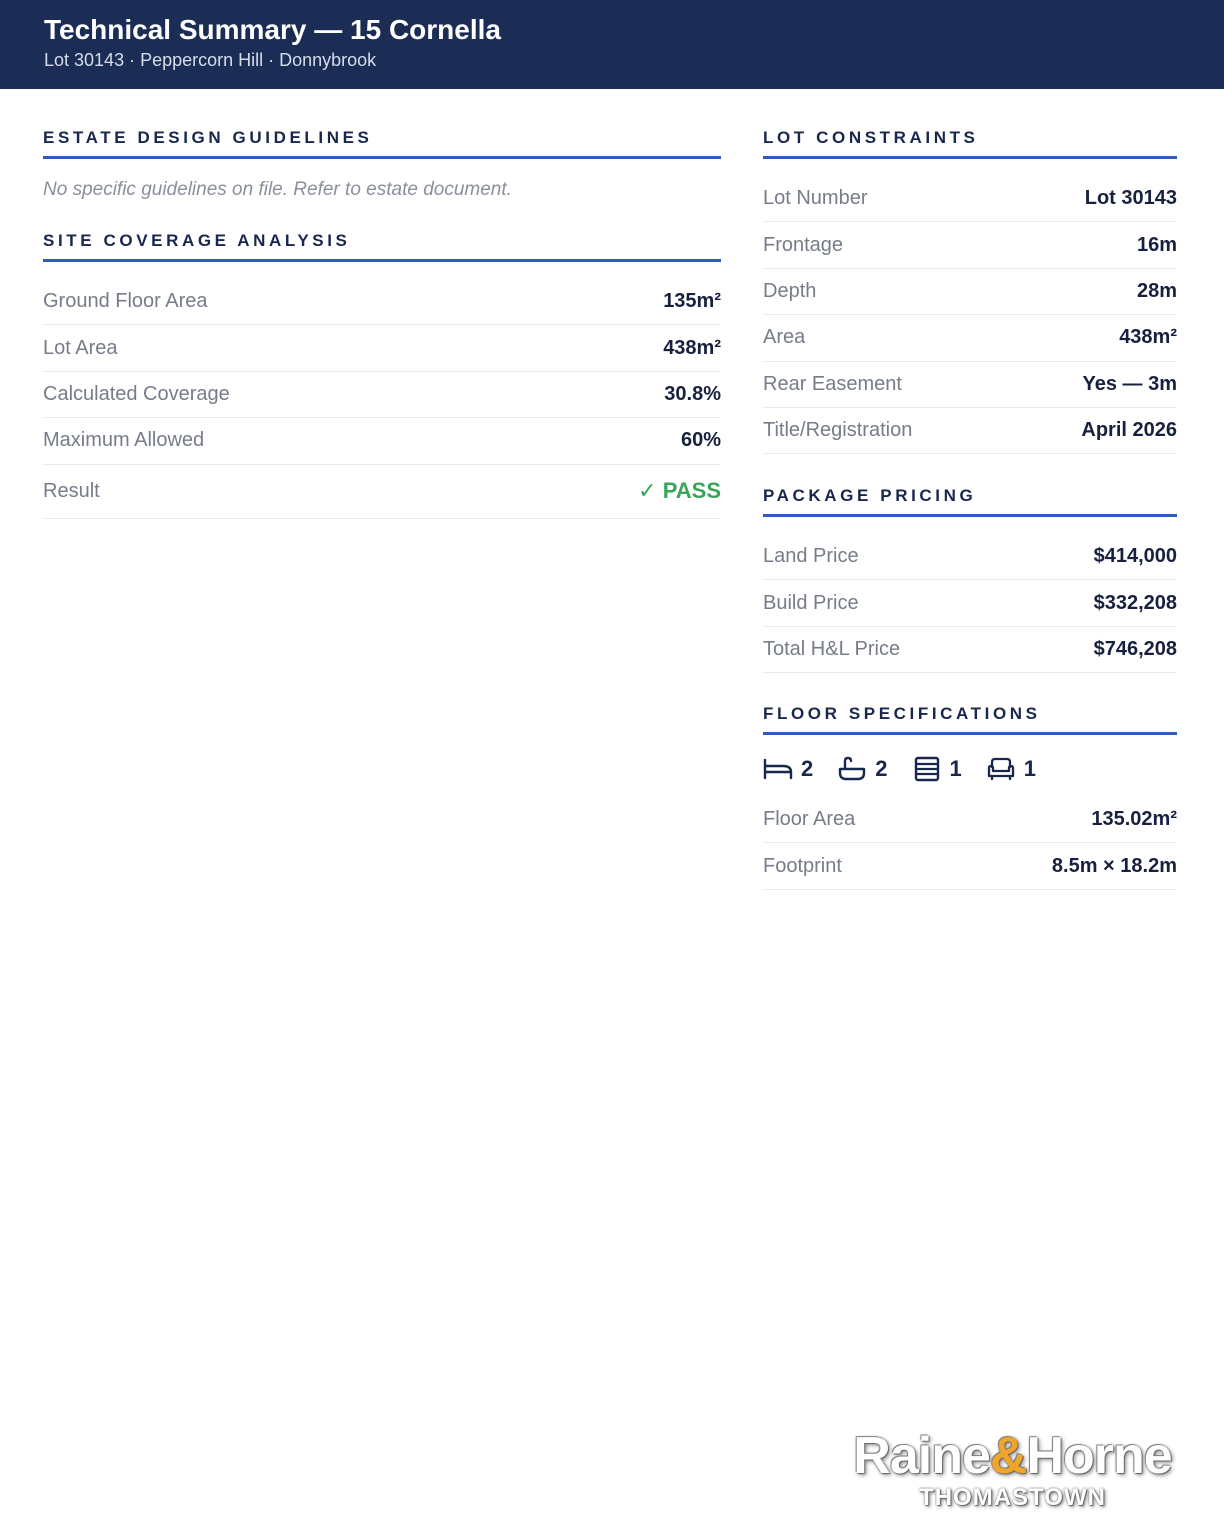 This screenshot has height=1540, width=1224. I want to click on table-row: Depth 28m, so click(970, 292).